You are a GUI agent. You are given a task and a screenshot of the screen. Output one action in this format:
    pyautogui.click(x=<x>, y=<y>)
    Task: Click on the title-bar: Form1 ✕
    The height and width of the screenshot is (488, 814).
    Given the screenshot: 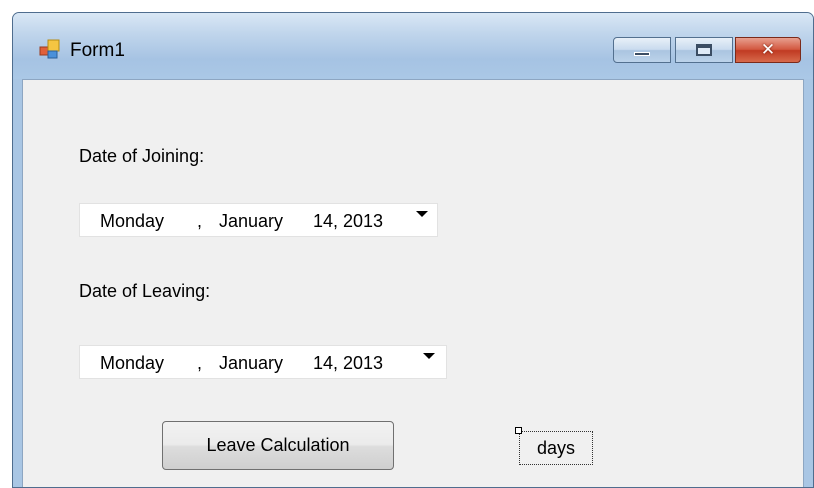 What is the action you would take?
    pyautogui.click(x=413, y=46)
    